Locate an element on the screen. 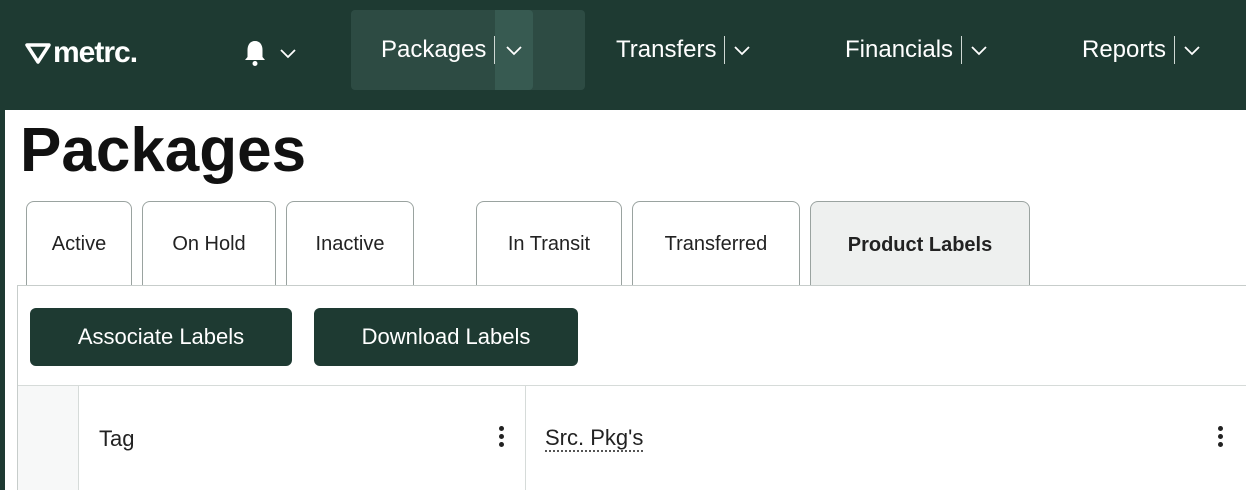 This screenshot has width=1246, height=490. tab-transferred: Transferred is located at coordinates (716, 244).